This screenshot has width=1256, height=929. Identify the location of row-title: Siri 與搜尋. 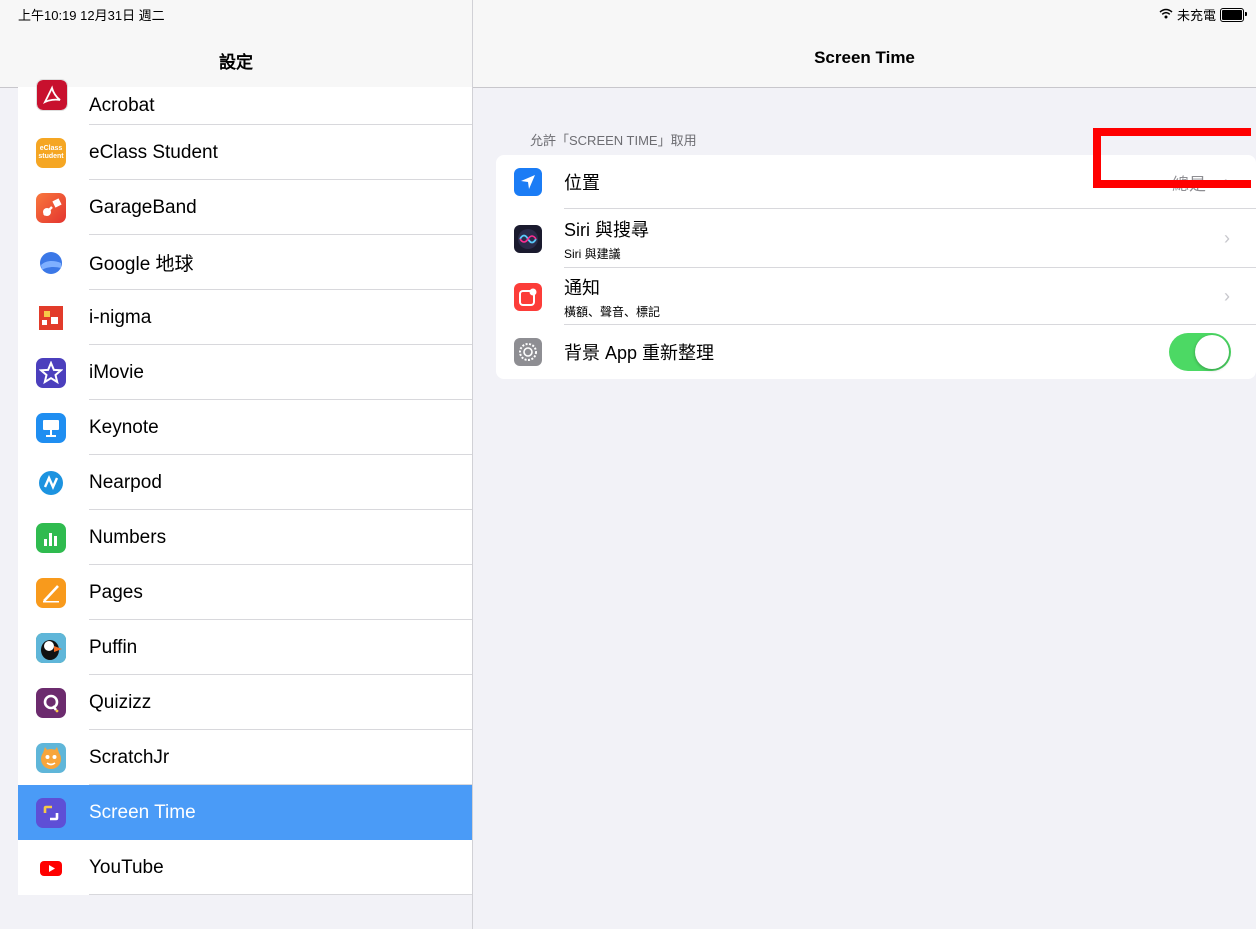
(606, 229).